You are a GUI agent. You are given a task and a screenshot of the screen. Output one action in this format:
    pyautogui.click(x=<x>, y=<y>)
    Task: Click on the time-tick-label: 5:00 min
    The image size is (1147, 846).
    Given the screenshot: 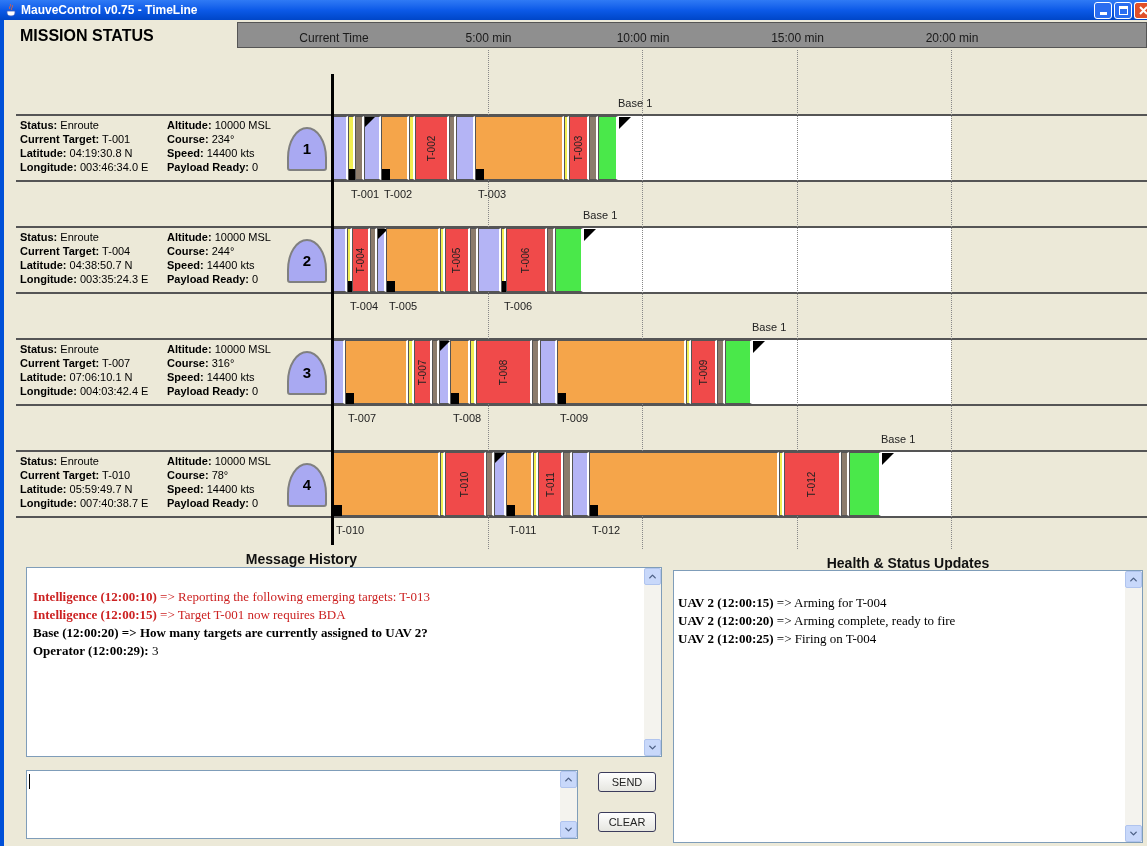 What is the action you would take?
    pyautogui.click(x=488, y=38)
    